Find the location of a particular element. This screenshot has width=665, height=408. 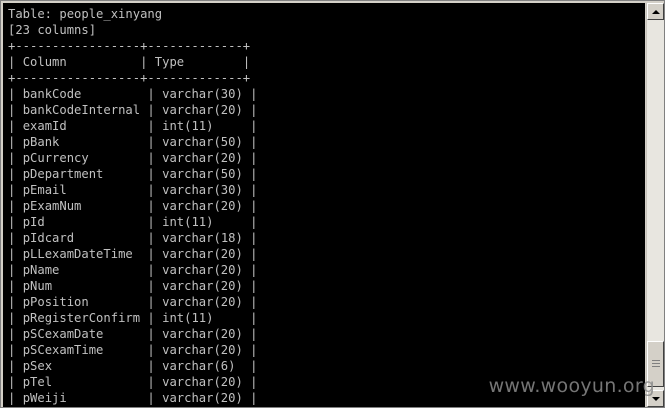

column-name-cell: pPosition is located at coordinates (55, 302).